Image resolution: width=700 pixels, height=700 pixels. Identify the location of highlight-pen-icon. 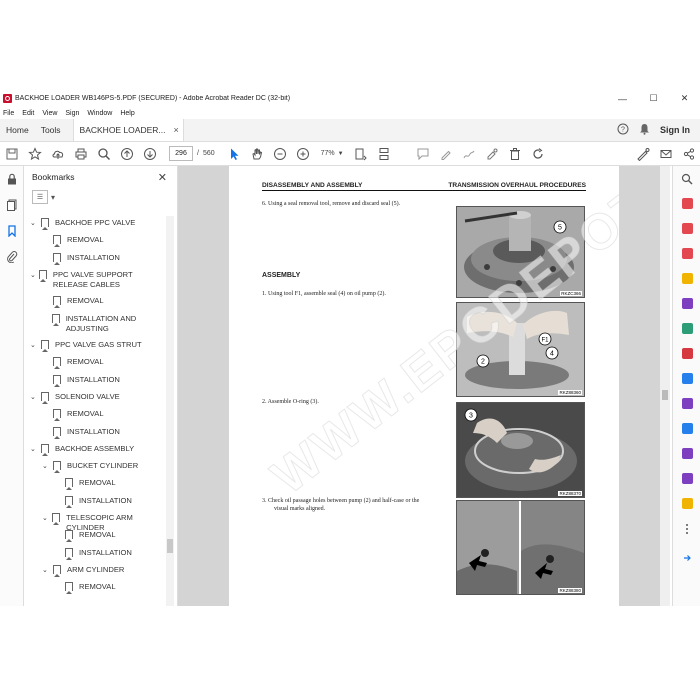
(446, 154).